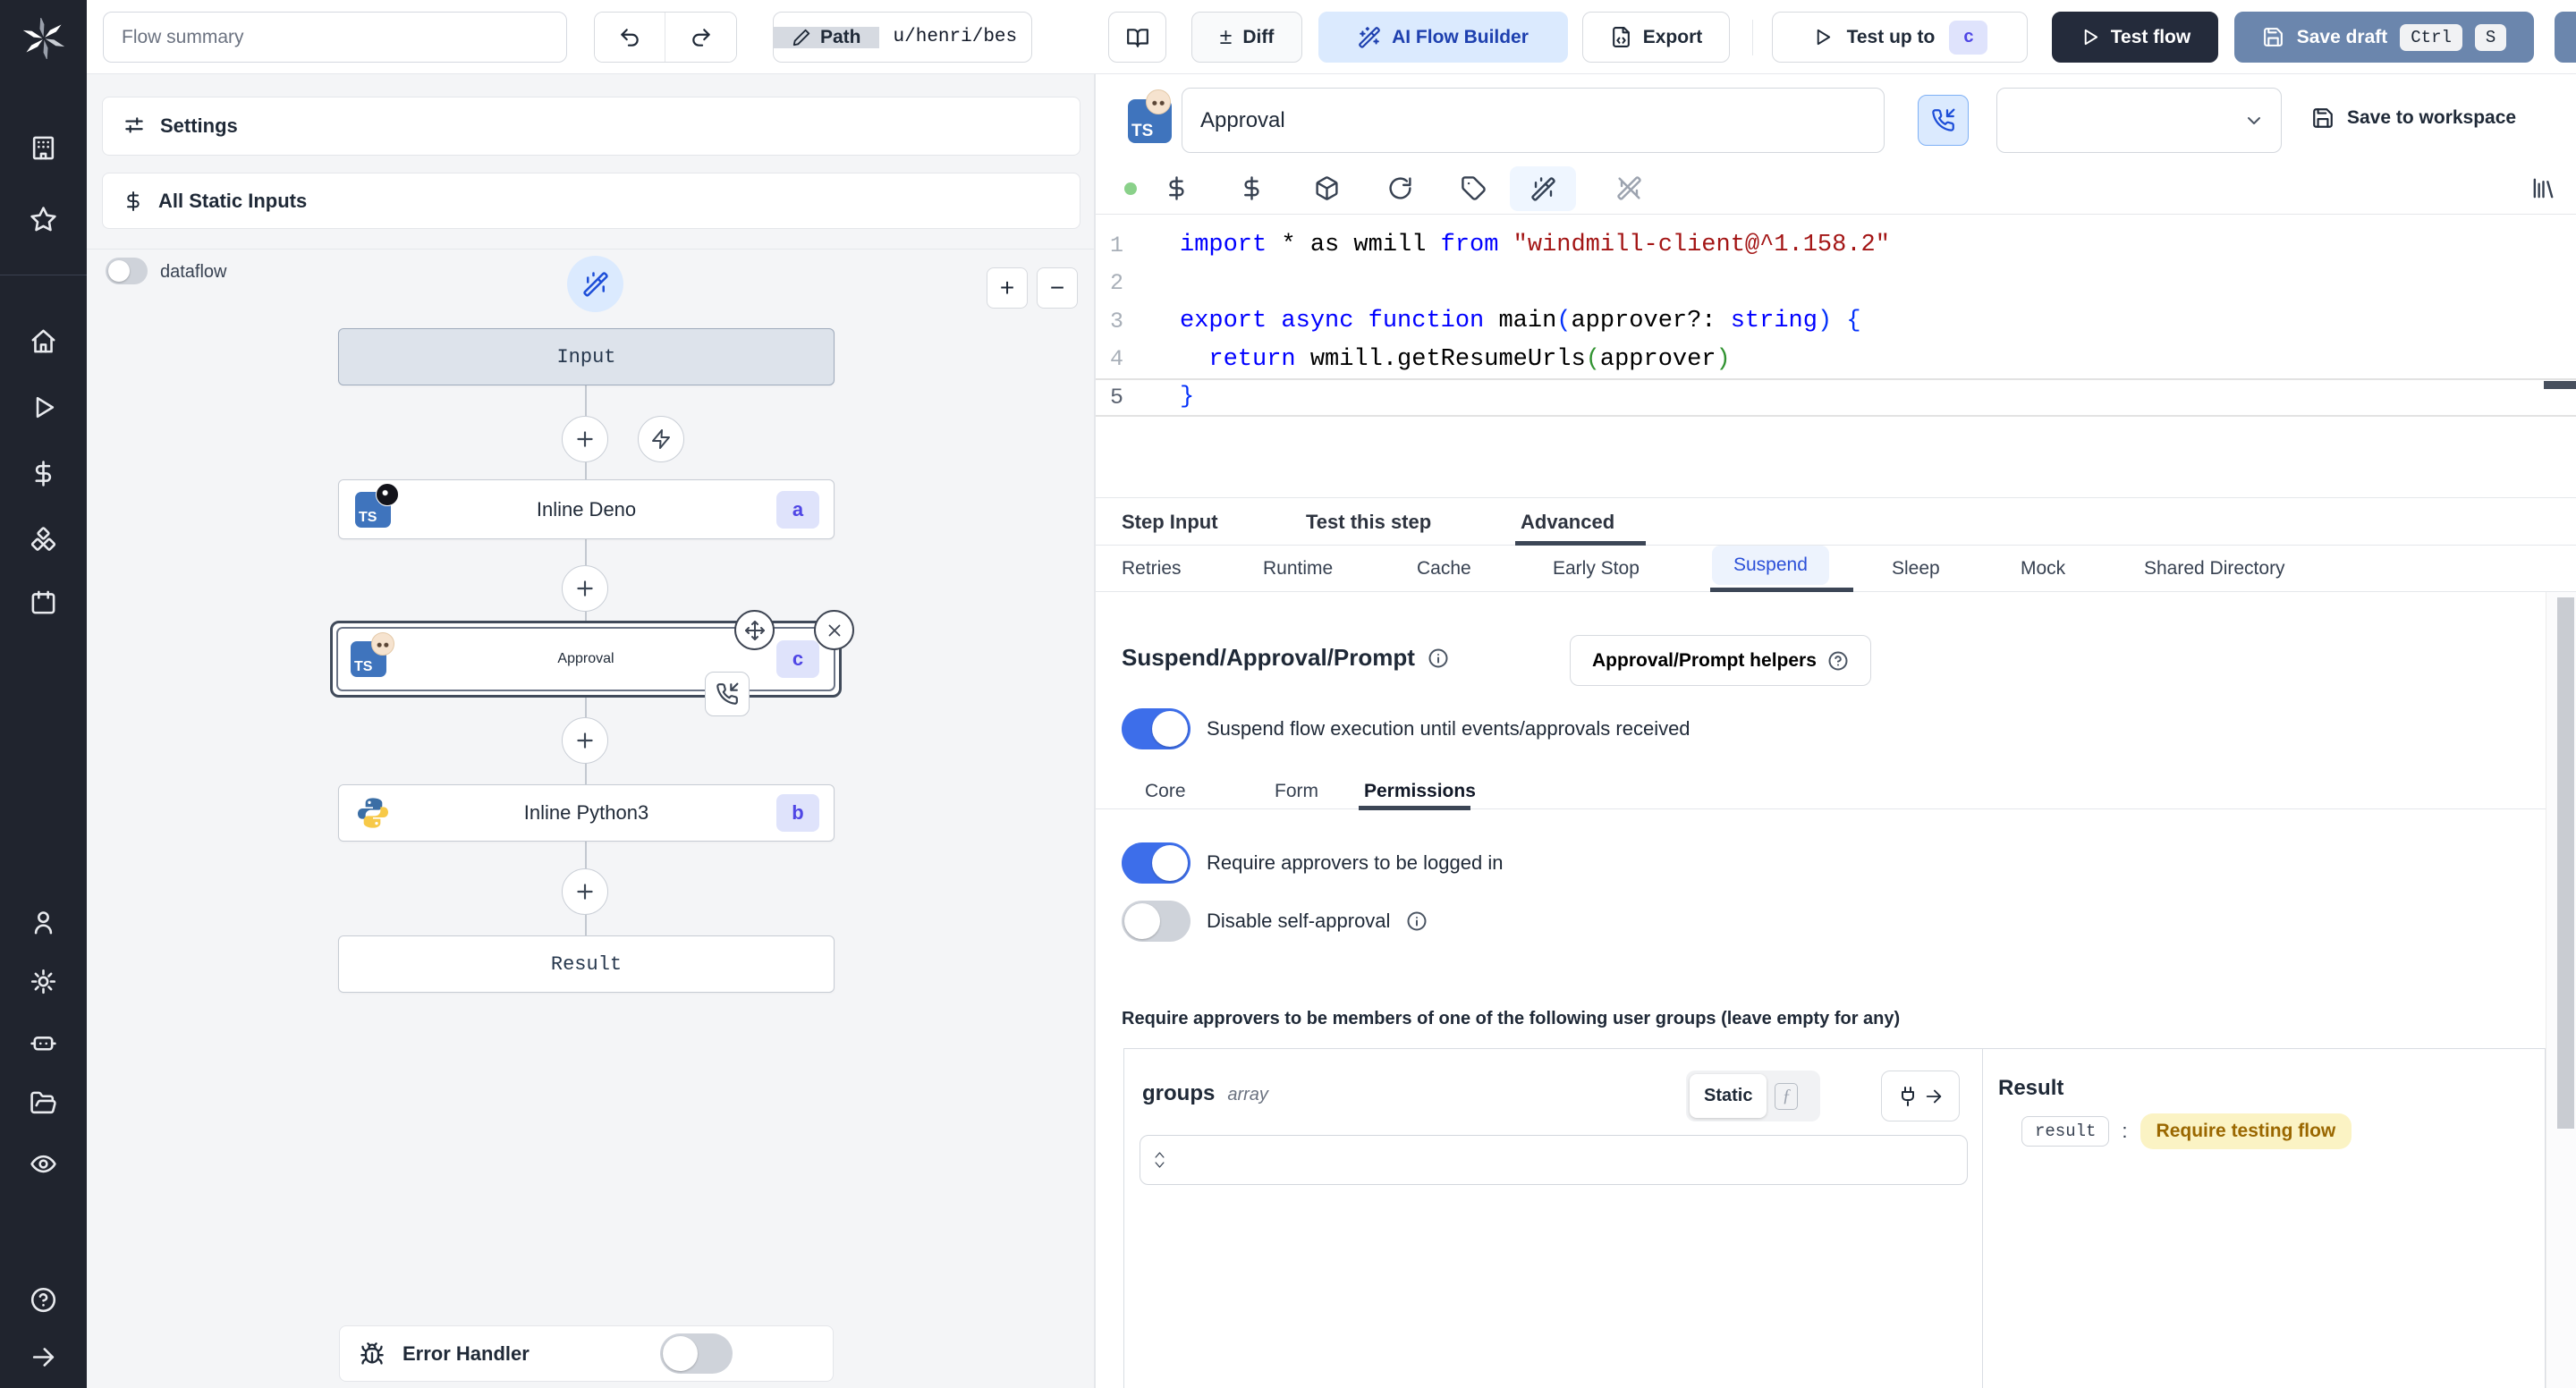  I want to click on runs-play-icon, so click(43, 408).